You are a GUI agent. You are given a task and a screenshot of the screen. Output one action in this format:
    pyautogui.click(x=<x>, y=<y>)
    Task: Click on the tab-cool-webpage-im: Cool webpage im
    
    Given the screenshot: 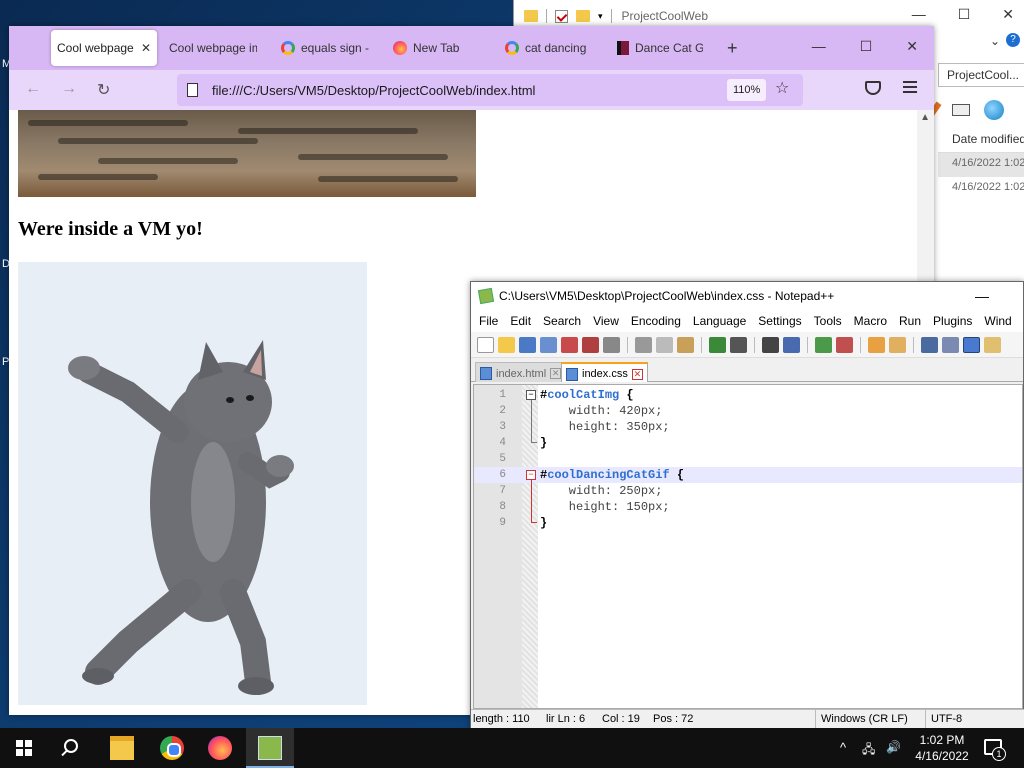 What is the action you would take?
    pyautogui.click(x=213, y=48)
    